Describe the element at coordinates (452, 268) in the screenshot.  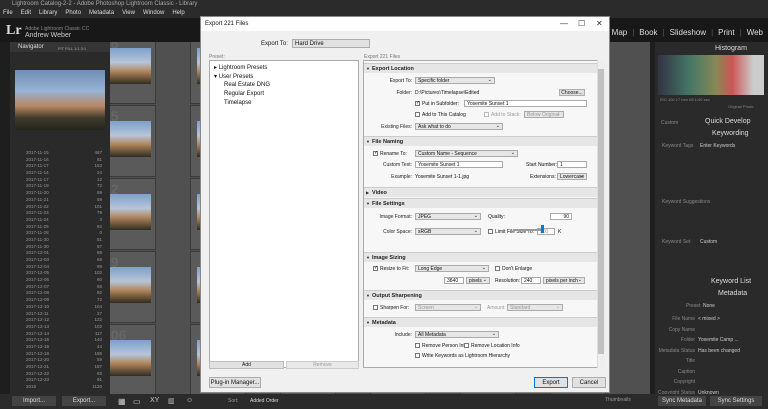
I see `resize-mode-dropdown: Long Edge` at that location.